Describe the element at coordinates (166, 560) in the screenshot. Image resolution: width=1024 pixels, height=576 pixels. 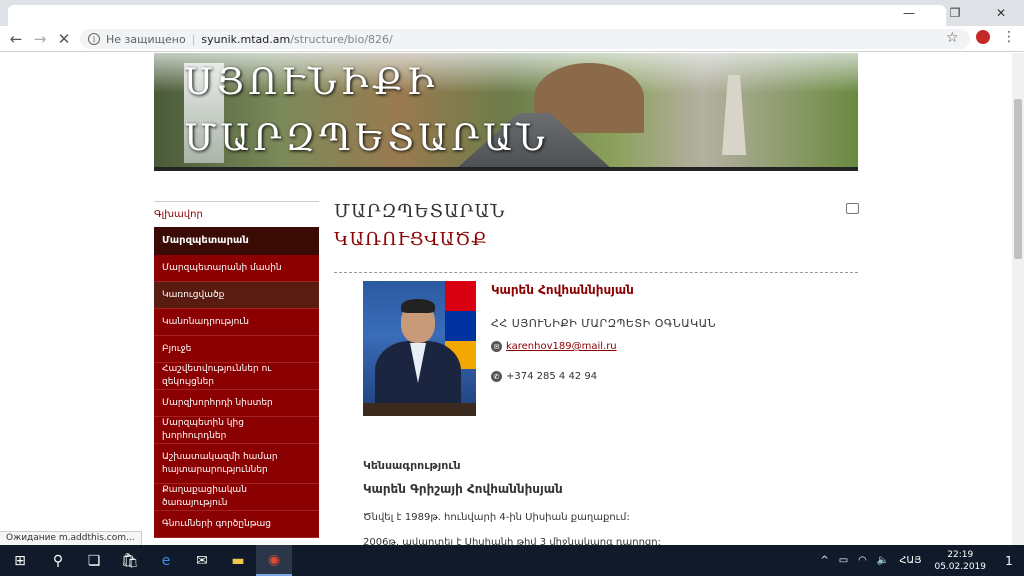
I see `edge-icon: e` at that location.